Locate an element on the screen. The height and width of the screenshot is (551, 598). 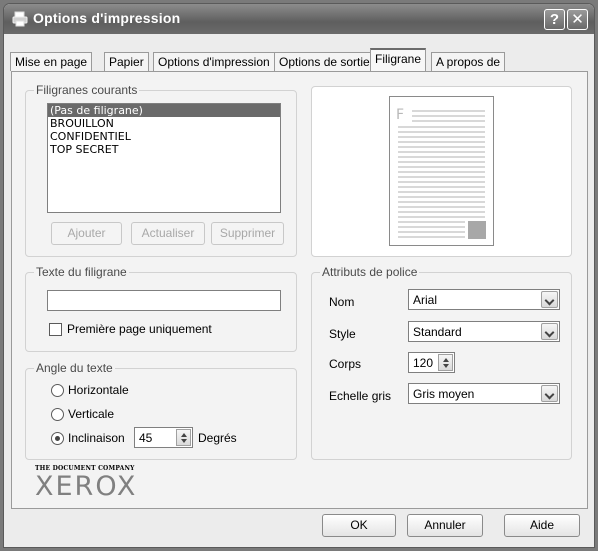
printer-icon is located at coordinates (20, 19).